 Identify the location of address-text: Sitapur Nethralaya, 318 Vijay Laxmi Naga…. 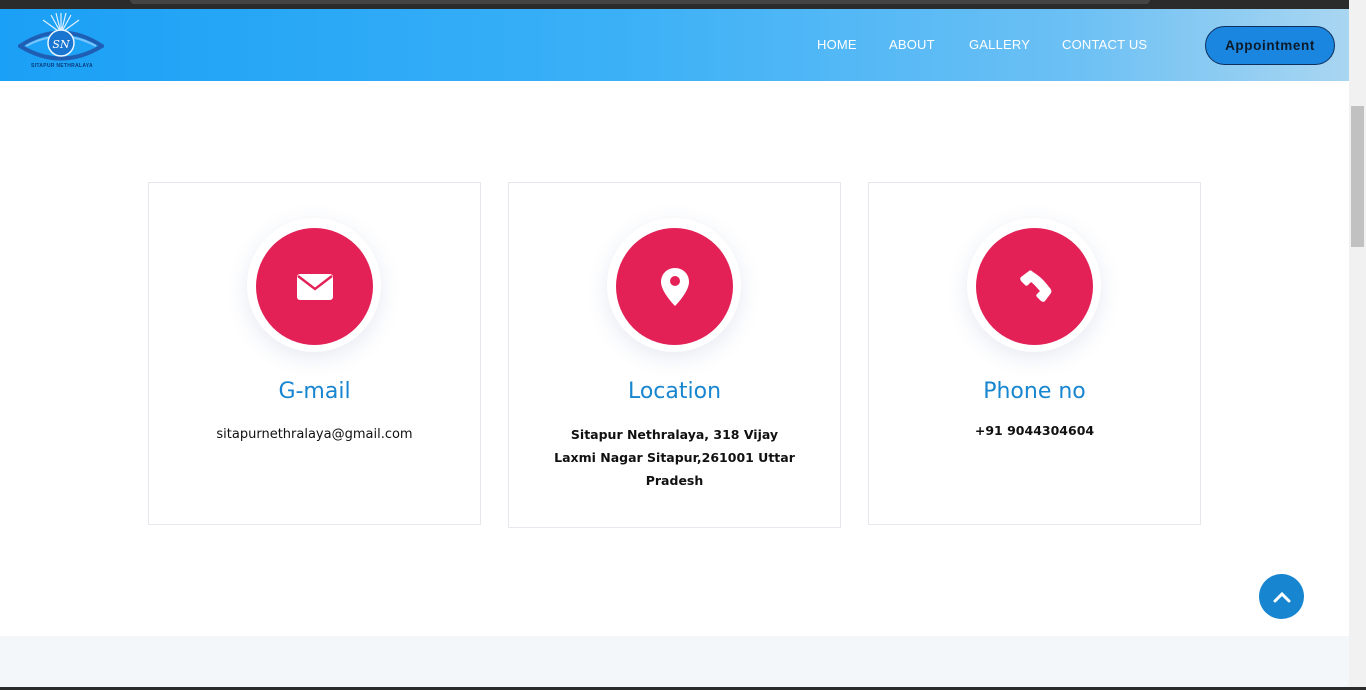
(674, 457).